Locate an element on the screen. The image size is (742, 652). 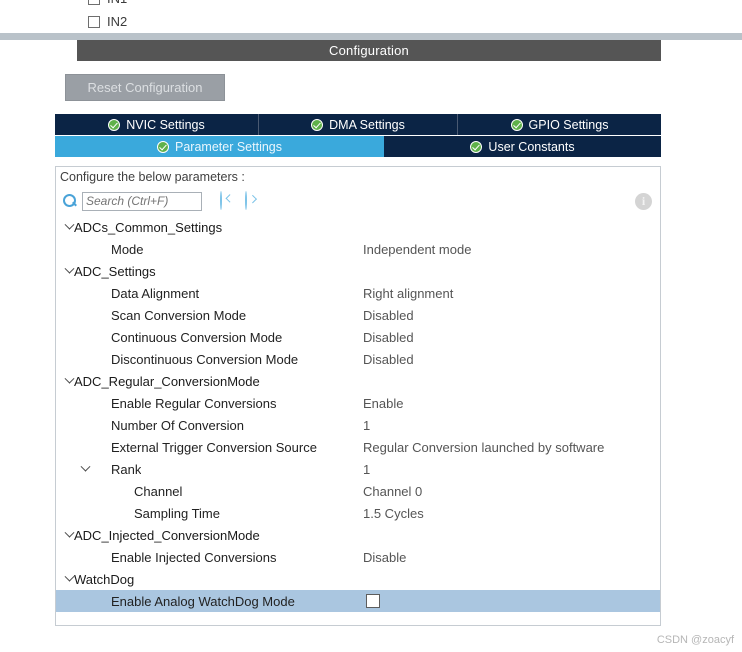
parameter-label: Enable Injected Conversions is located at coordinates (194, 557).